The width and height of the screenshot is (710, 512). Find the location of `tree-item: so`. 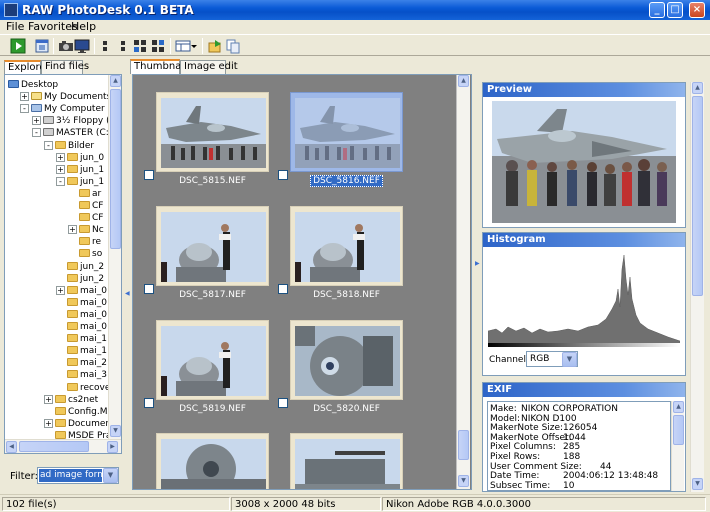

tree-item: so is located at coordinates (85, 254).